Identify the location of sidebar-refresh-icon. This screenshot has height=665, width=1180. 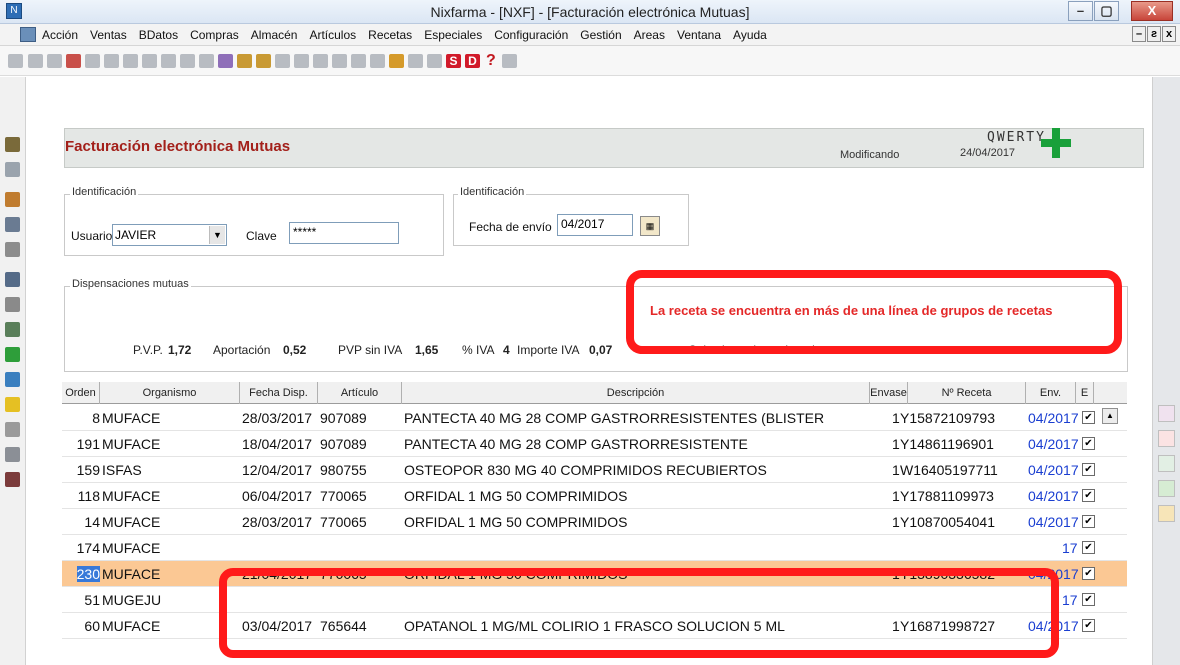
(12, 379).